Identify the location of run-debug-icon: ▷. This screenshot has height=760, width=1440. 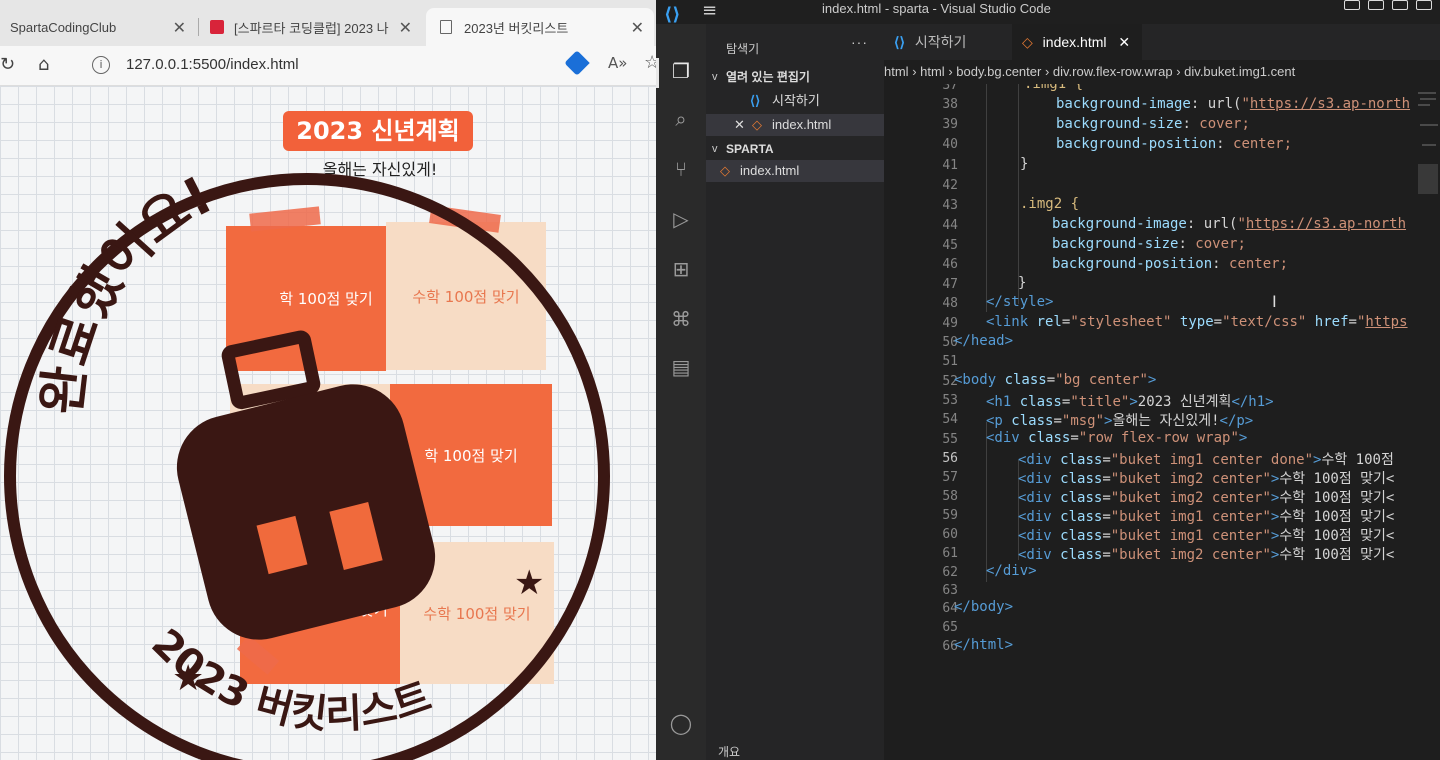
(681, 219).